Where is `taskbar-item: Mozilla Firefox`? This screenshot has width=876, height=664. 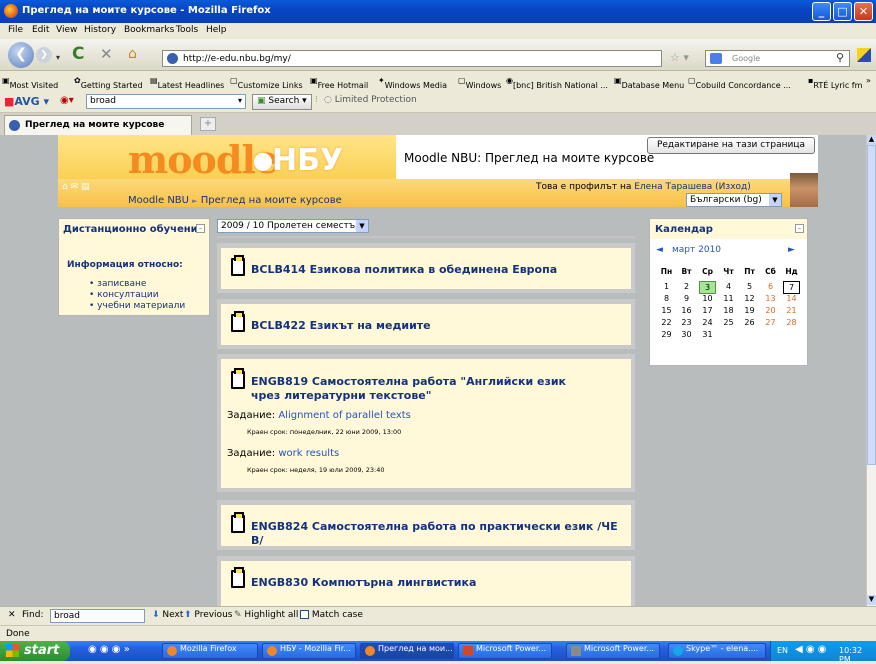 taskbar-item: Mozilla Firefox is located at coordinates (210, 651).